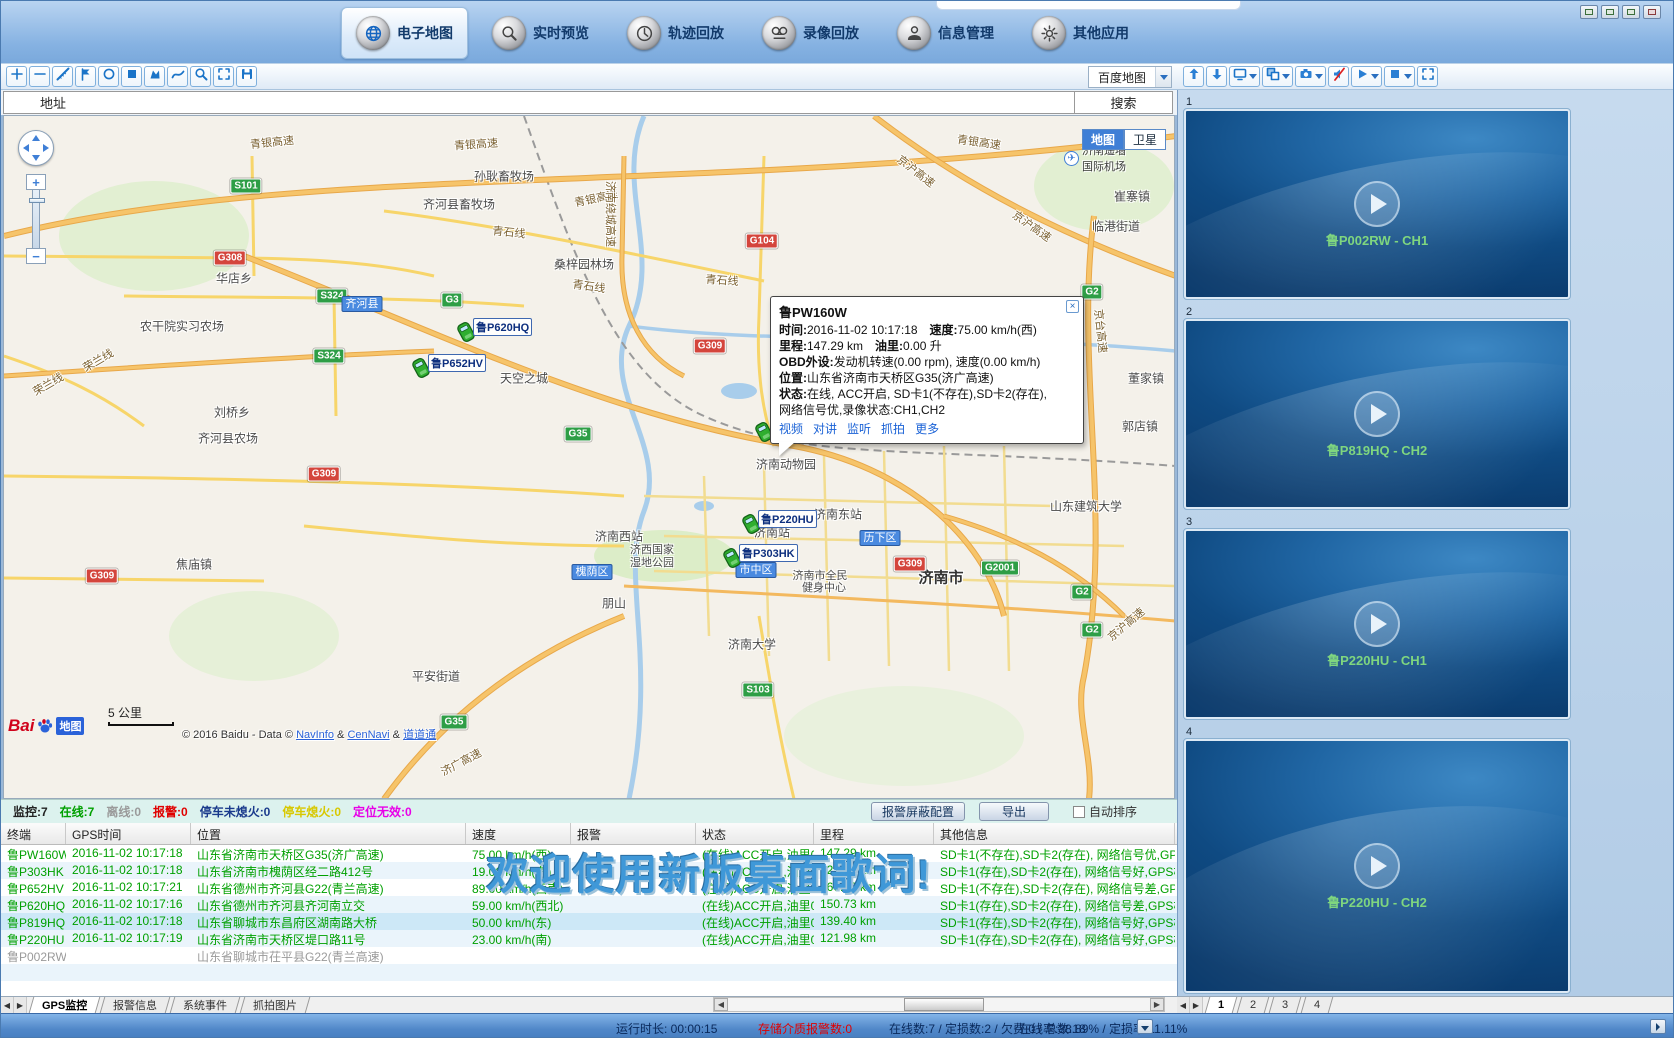  What do you see at coordinates (588, 102) in the screenshot?
I see `address-input` at bounding box center [588, 102].